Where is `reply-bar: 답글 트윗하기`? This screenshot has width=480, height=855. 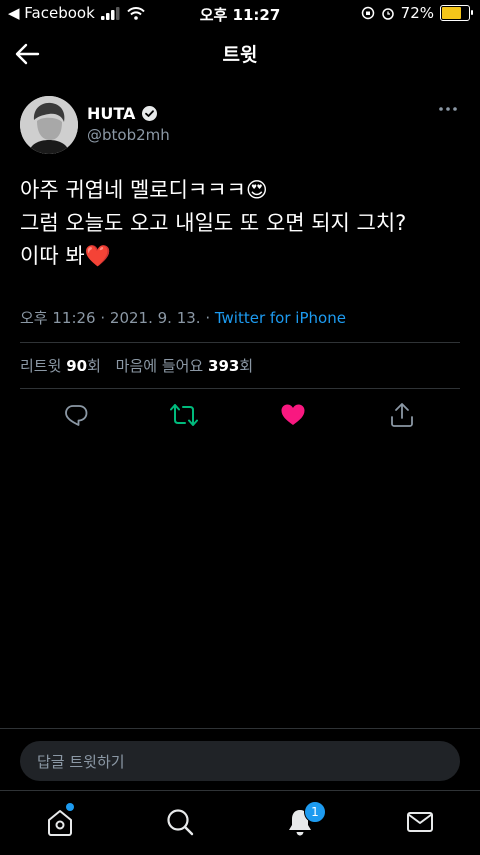
reply-bar: 답글 트윗하기 is located at coordinates (240, 759).